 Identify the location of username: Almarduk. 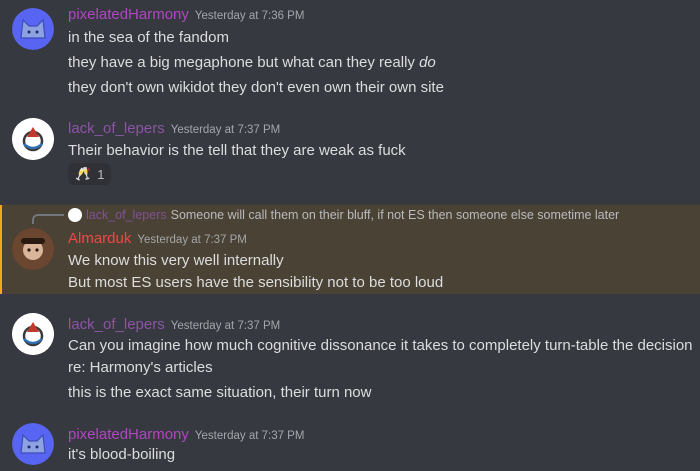
(99, 238).